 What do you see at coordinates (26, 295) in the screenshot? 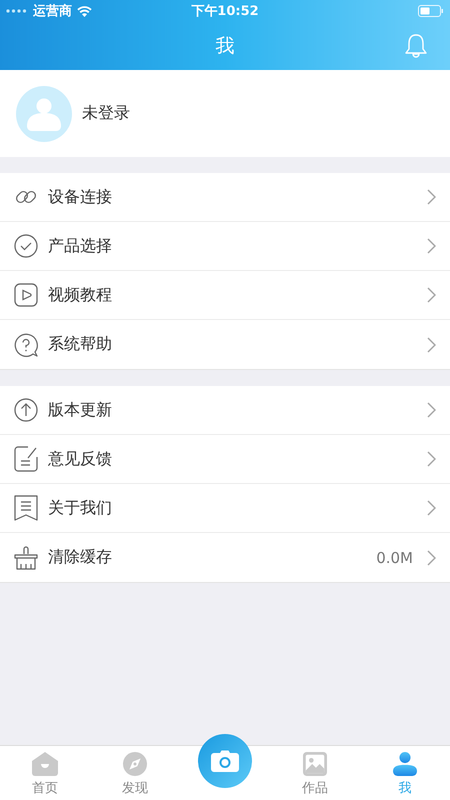
I see `play-icon` at bounding box center [26, 295].